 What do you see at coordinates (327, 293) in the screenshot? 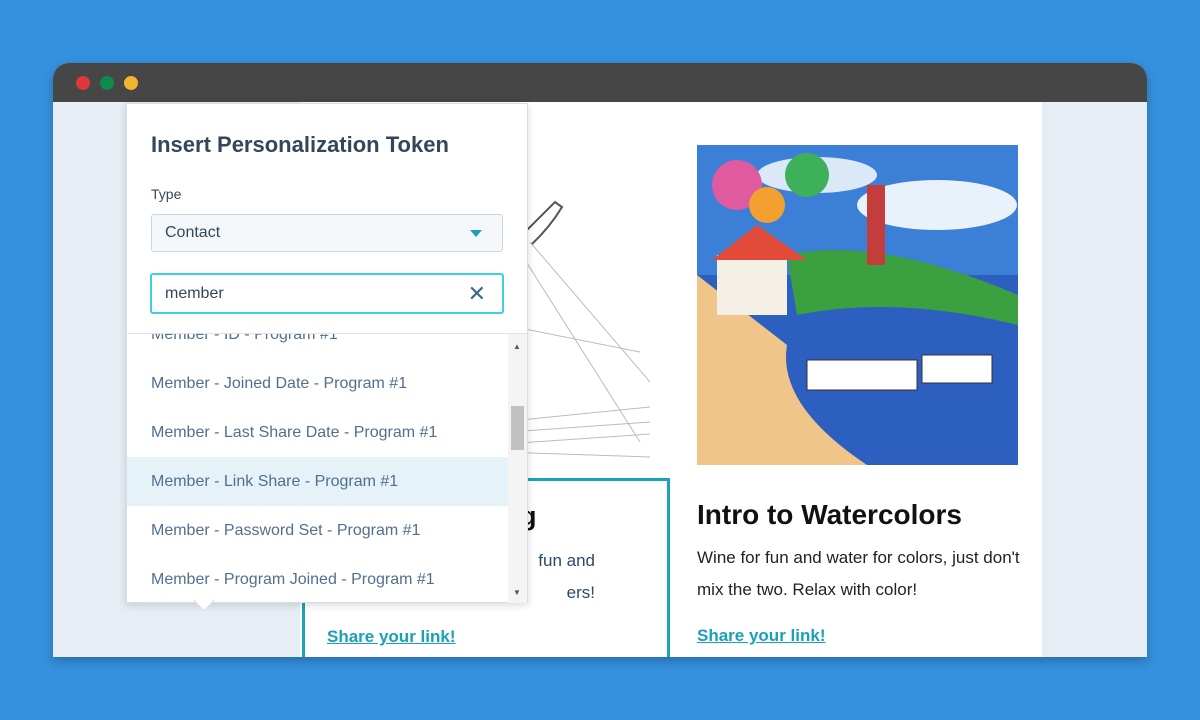
I see `token-search-input: member ✕` at bounding box center [327, 293].